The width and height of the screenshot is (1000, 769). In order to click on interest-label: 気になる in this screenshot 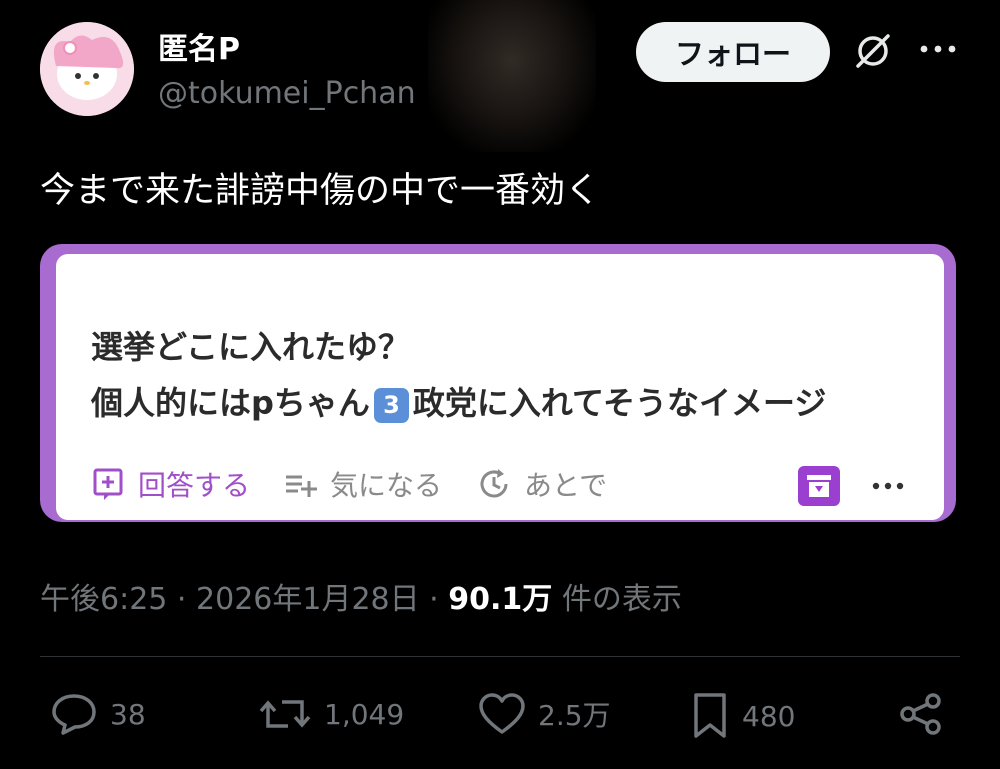, I will do `click(386, 485)`.